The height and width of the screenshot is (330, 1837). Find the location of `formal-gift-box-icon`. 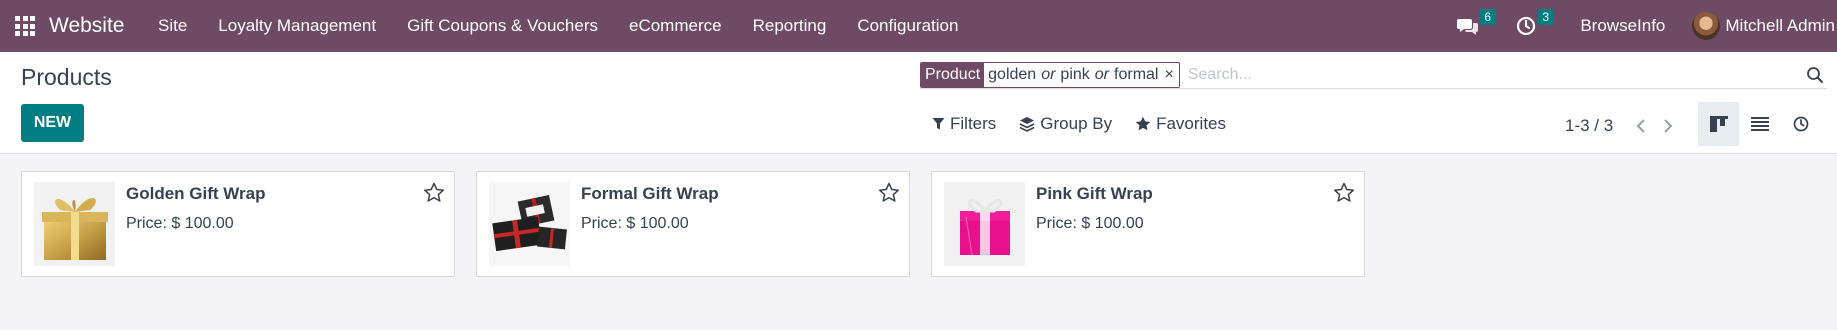

formal-gift-box-icon is located at coordinates (529, 223).